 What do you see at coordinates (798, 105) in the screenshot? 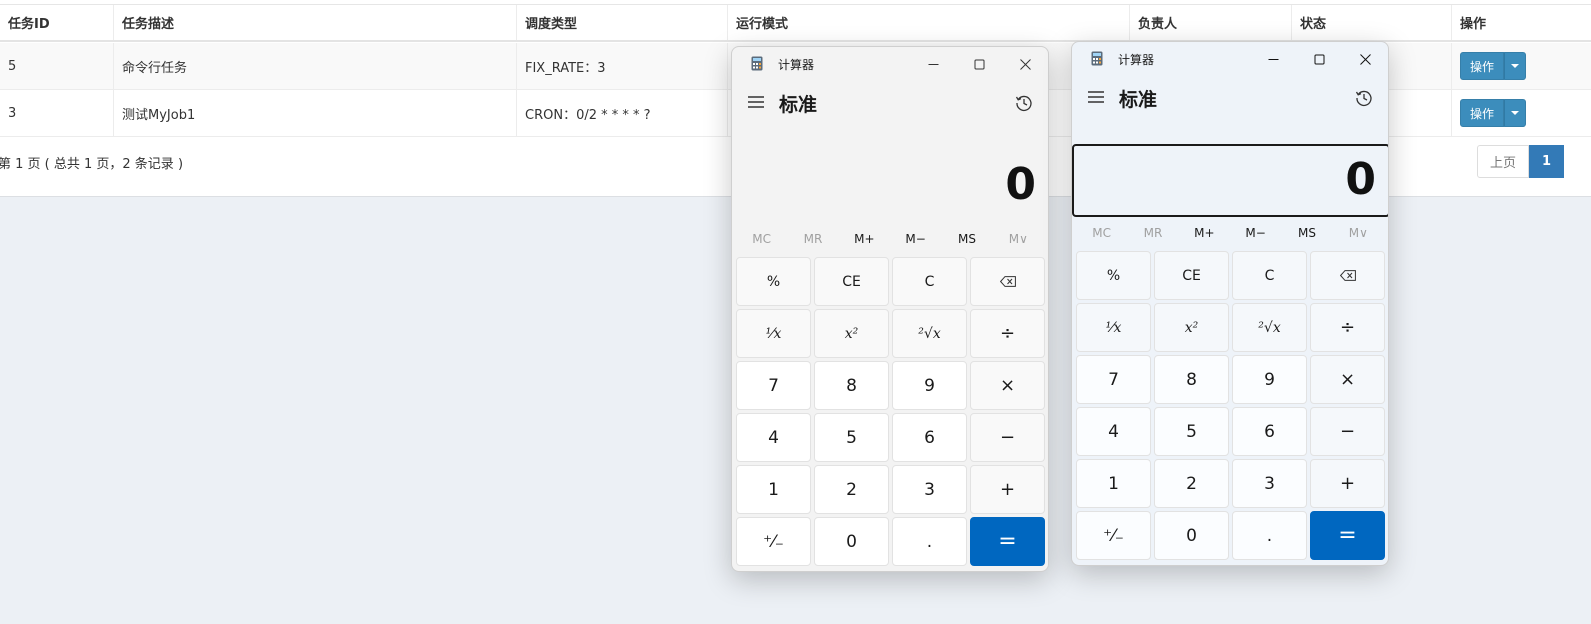
I see `mode-title: 标准` at bounding box center [798, 105].